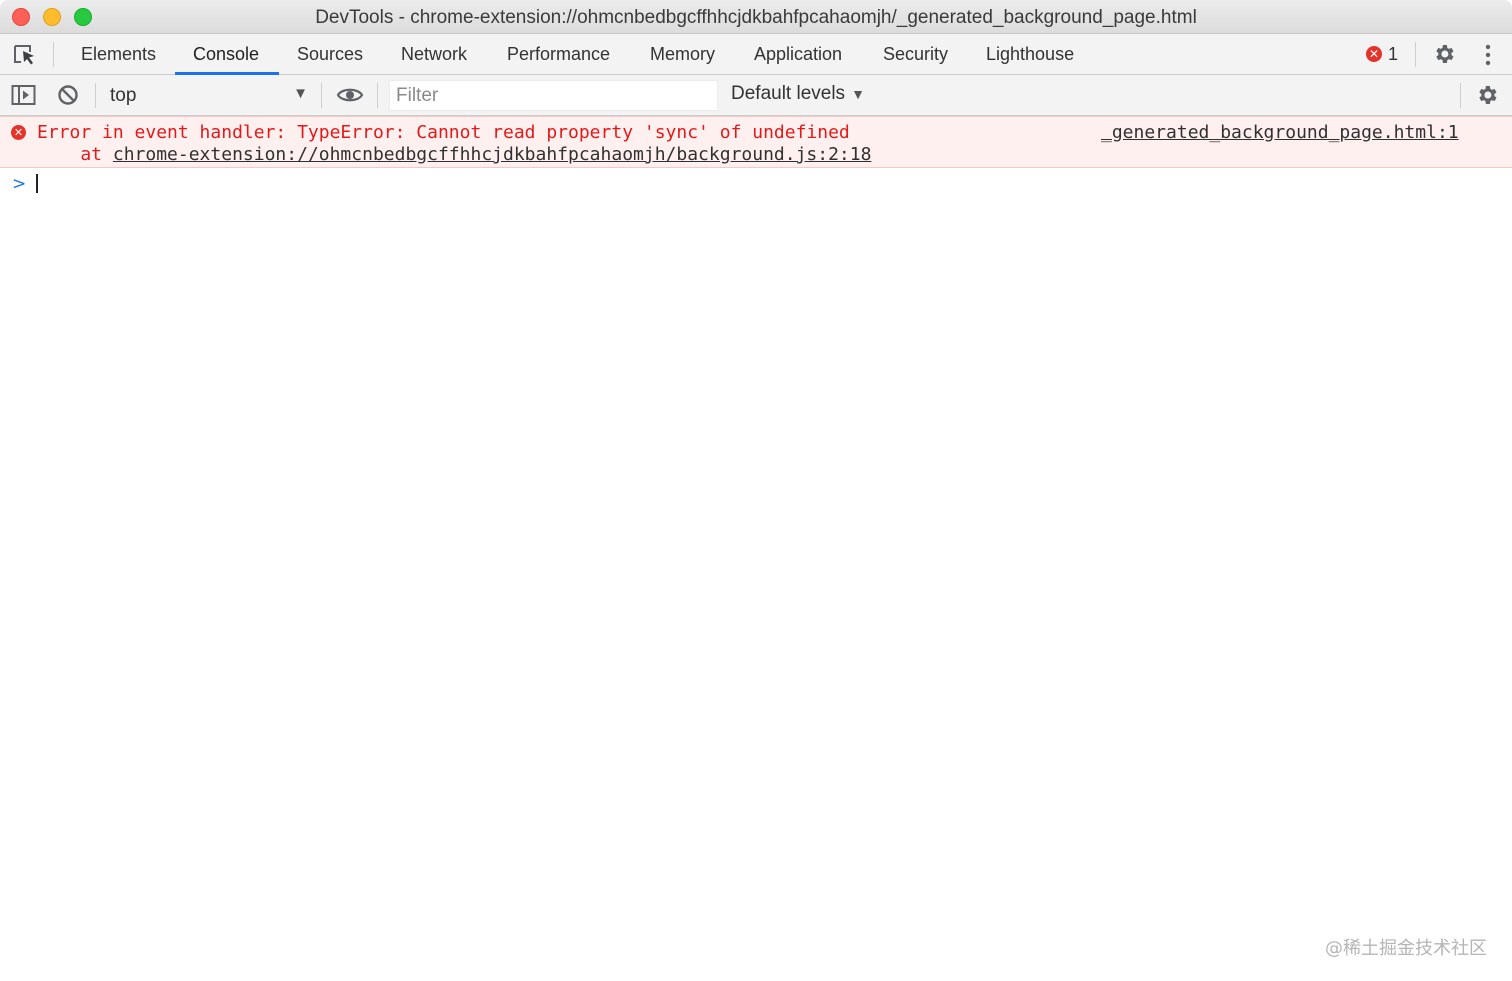 This screenshot has height=981, width=1512. What do you see at coordinates (553, 95) in the screenshot?
I see `filter-input` at bounding box center [553, 95].